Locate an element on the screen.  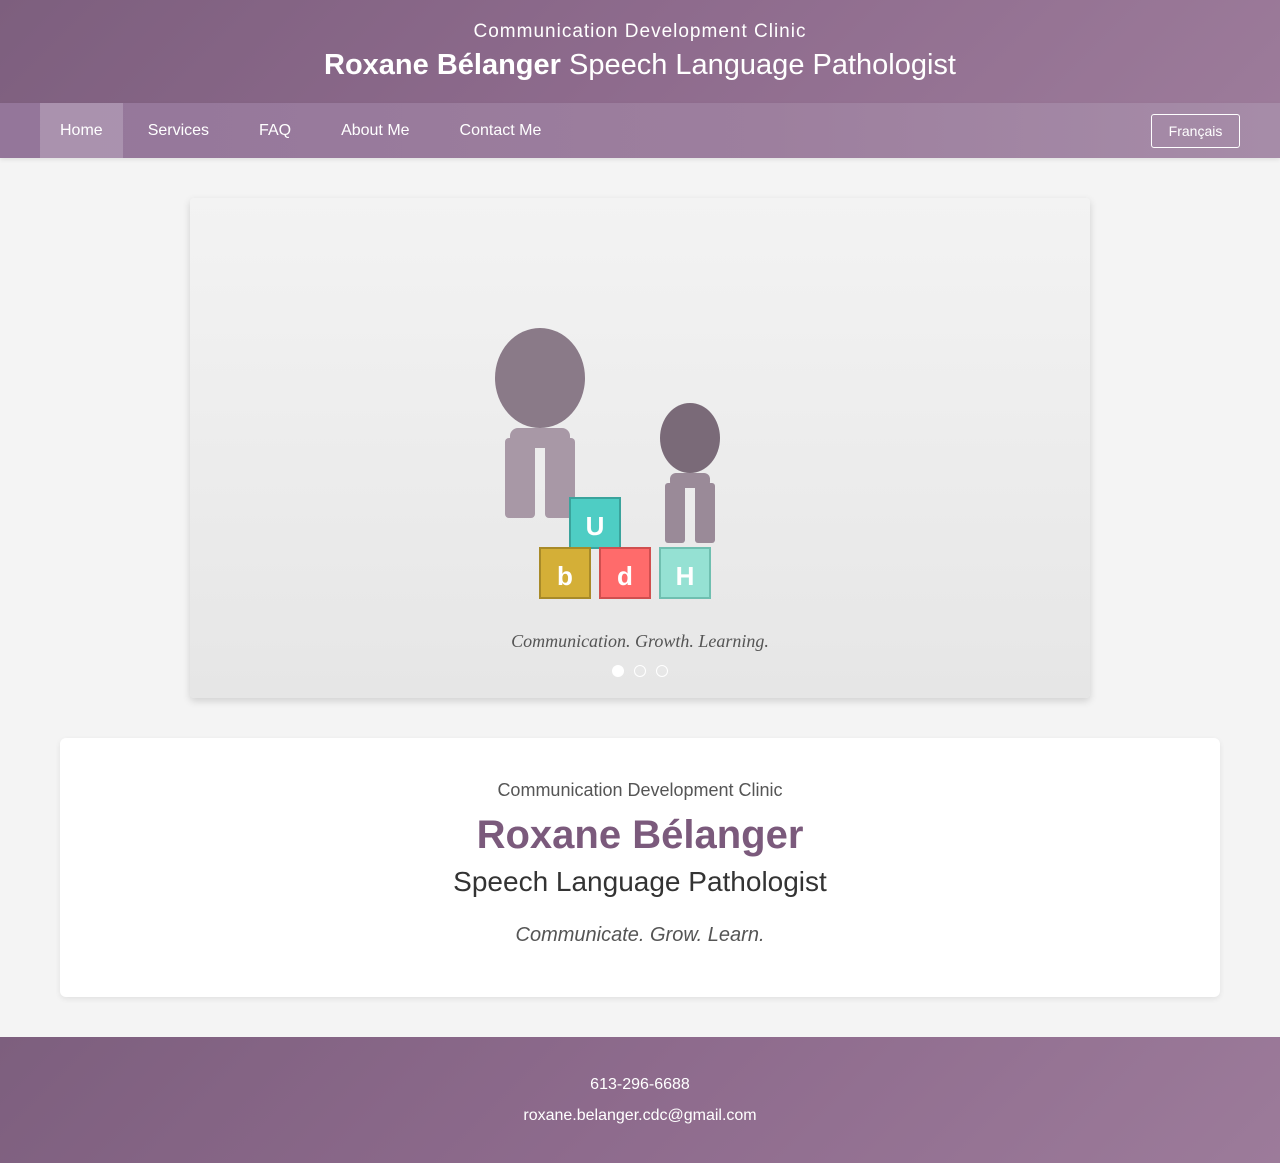
language-toggle-button: Français is located at coordinates (1195, 131).